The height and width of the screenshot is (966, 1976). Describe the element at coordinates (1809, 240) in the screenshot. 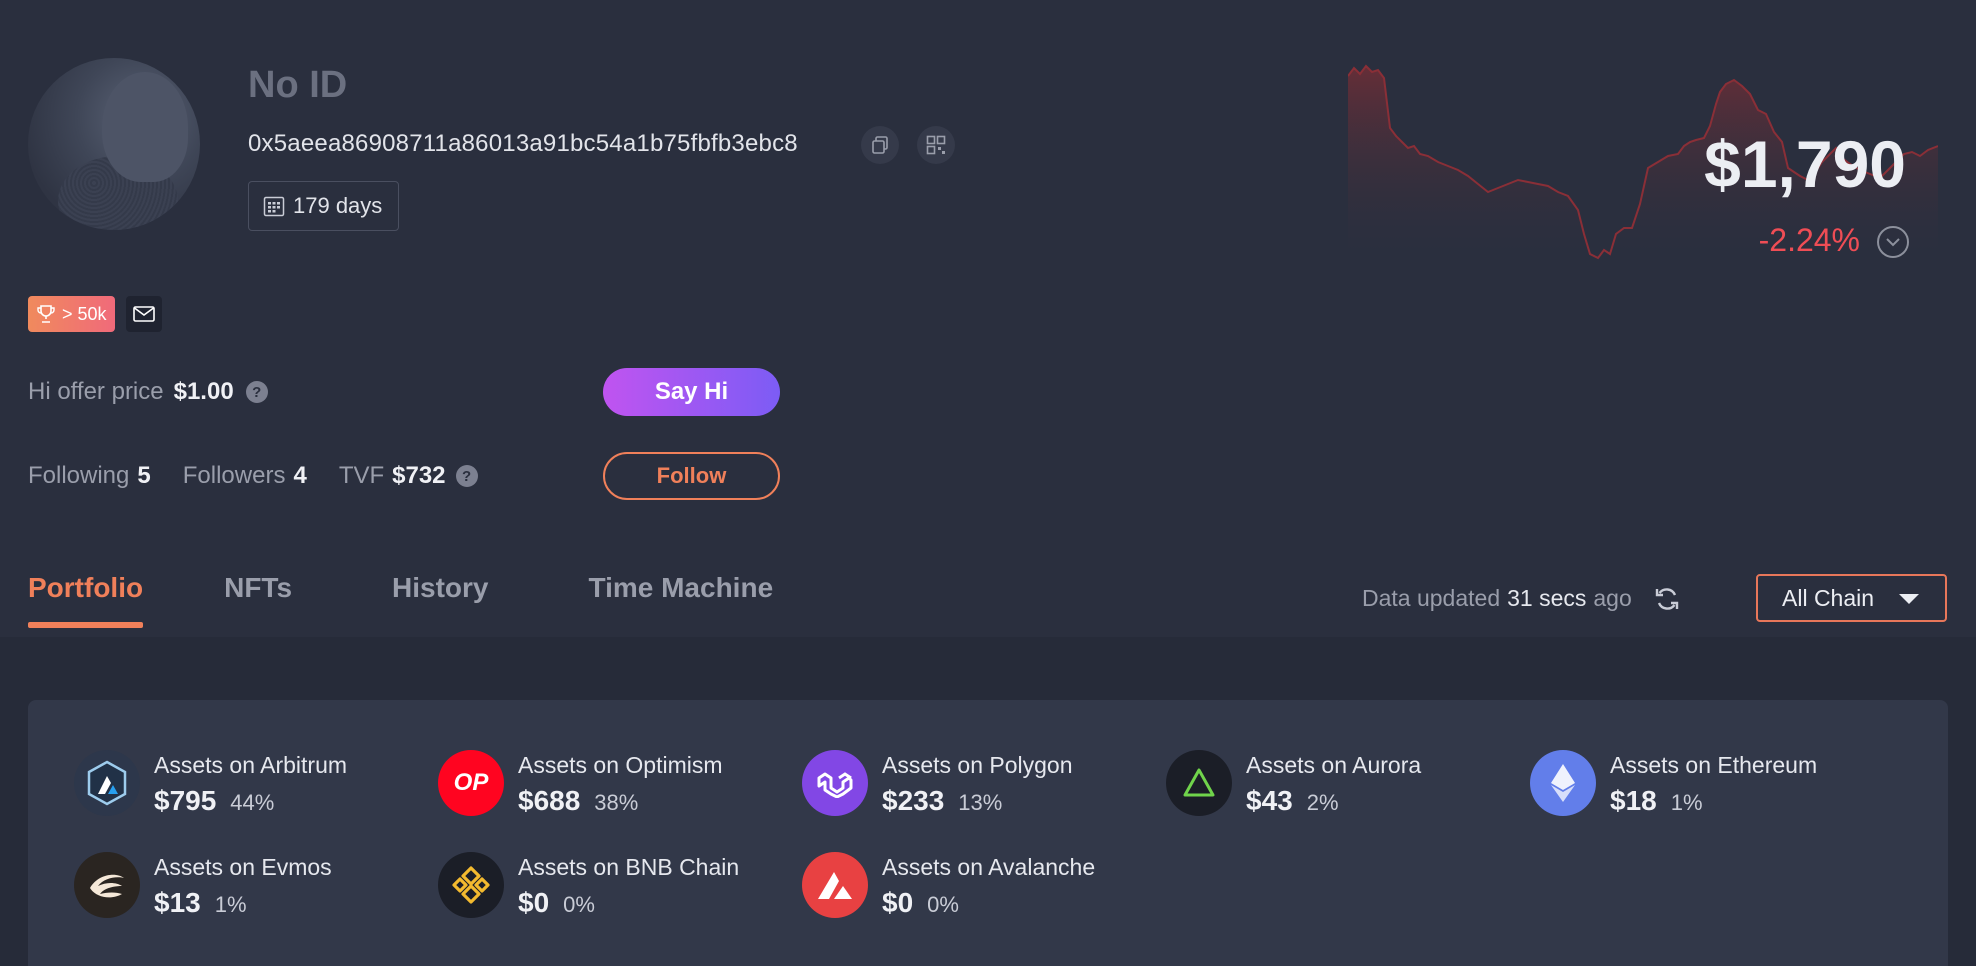

I see `net-worth-change: -2.24%` at that location.